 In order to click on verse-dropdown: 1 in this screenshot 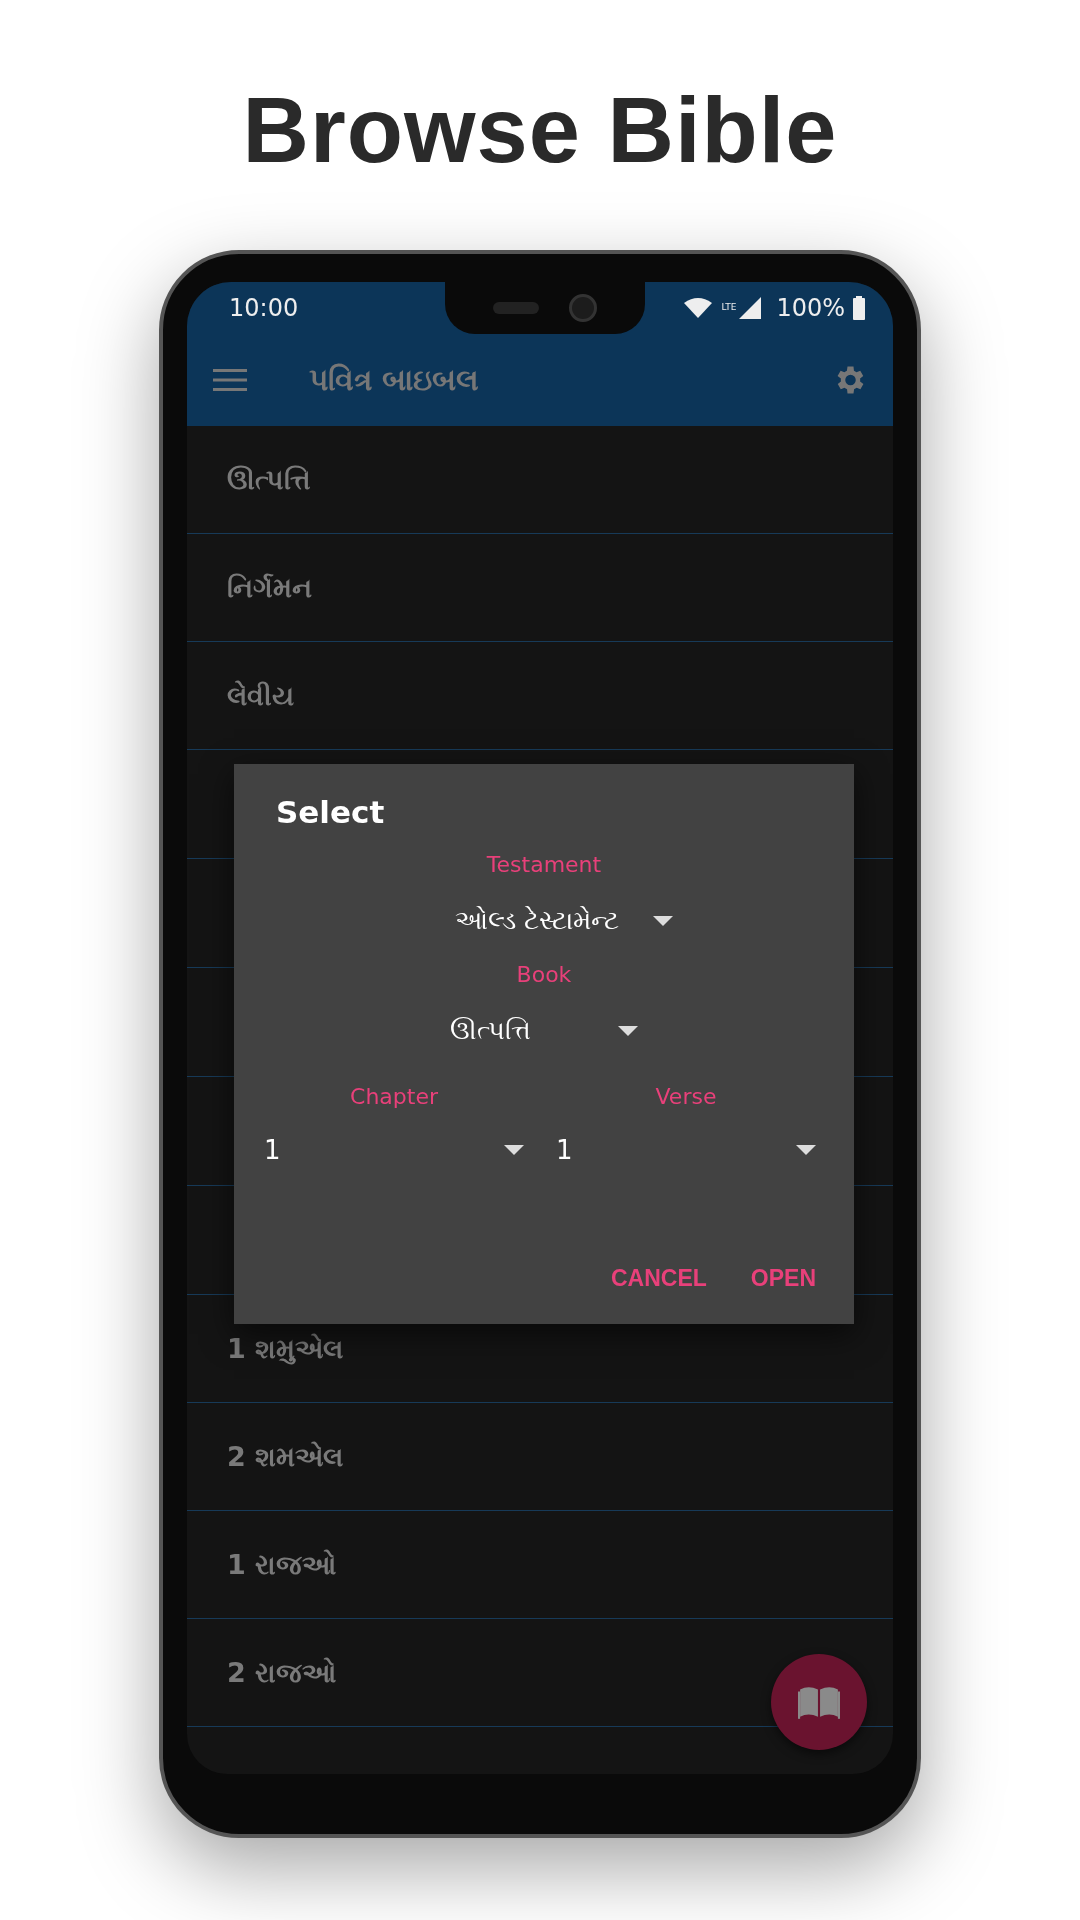, I will do `click(686, 1150)`.